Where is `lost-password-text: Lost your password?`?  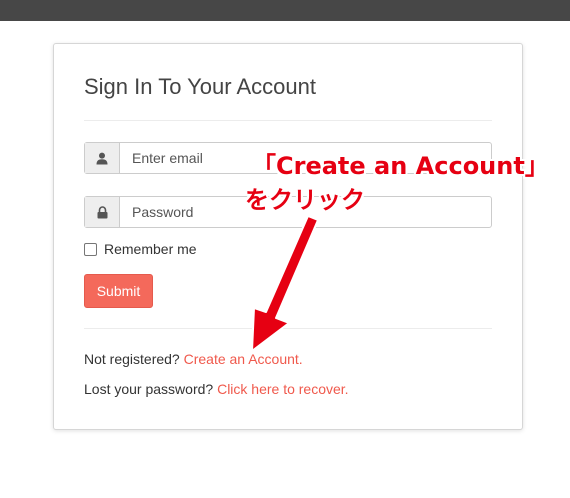
lost-password-text: Lost your password? is located at coordinates (151, 389).